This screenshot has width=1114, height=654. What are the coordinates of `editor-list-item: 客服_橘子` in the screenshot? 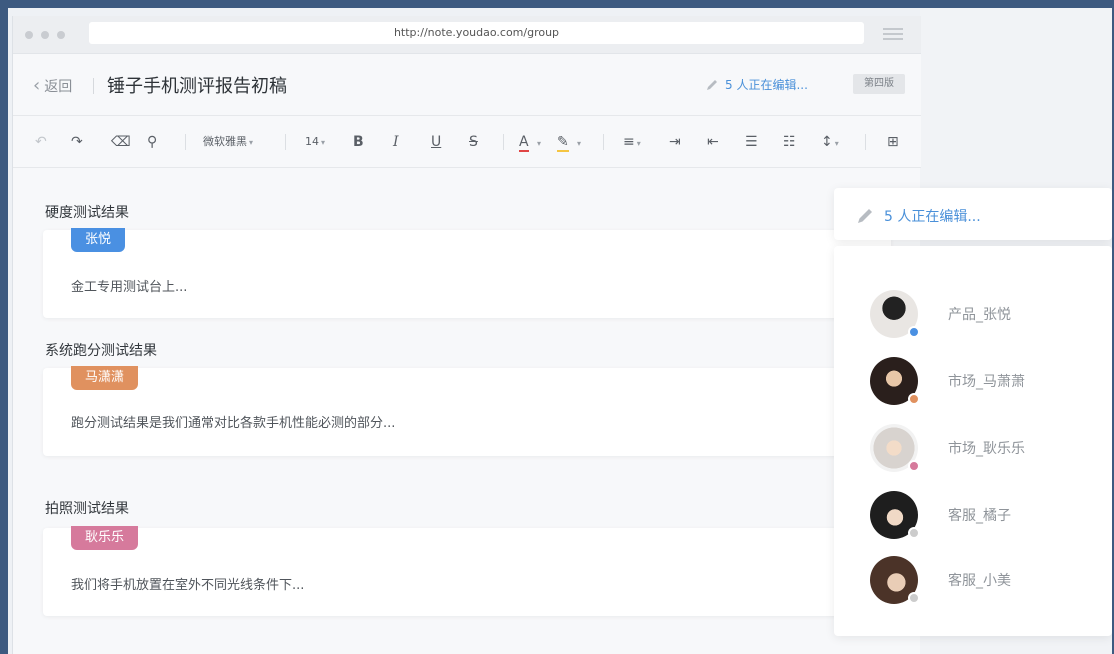 It's located at (940, 515).